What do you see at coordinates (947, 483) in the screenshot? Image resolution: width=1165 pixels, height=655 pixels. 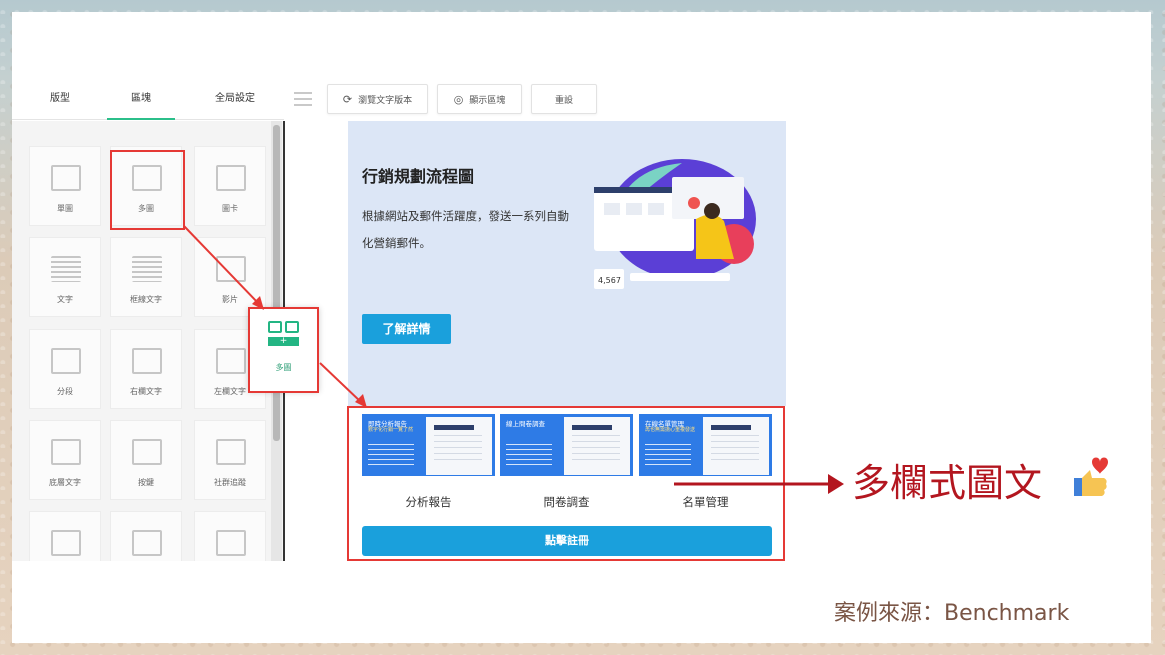 I see `callout-text: 多欄式圖文` at bounding box center [947, 483].